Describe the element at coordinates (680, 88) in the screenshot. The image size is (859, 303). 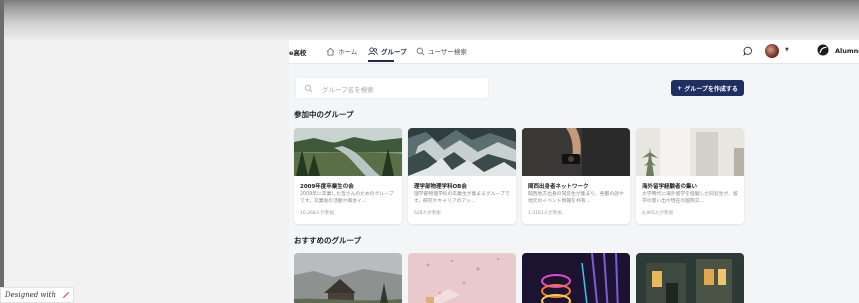
I see `plus-icon: +` at that location.